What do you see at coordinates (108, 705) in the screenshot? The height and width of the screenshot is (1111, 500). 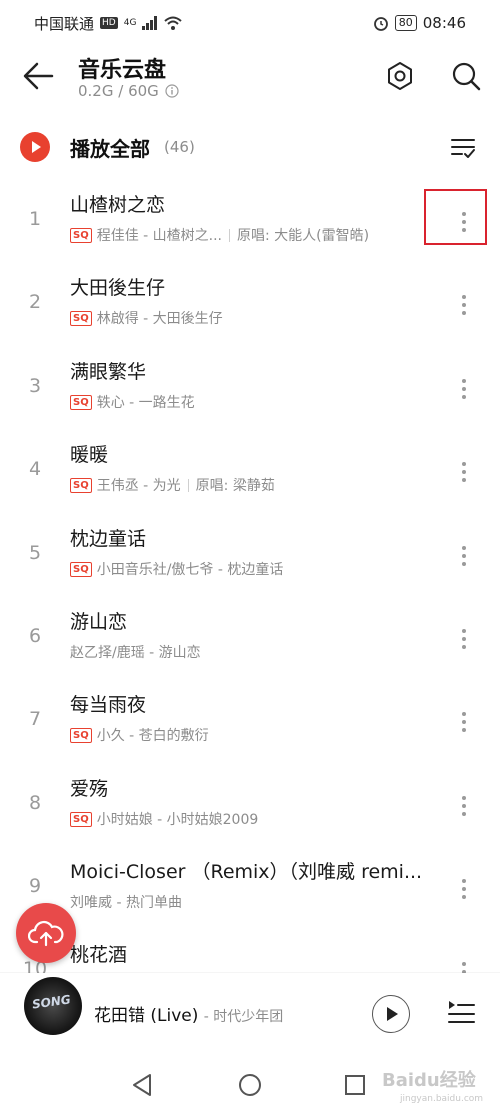 I see `song-title: 每当雨夜` at bounding box center [108, 705].